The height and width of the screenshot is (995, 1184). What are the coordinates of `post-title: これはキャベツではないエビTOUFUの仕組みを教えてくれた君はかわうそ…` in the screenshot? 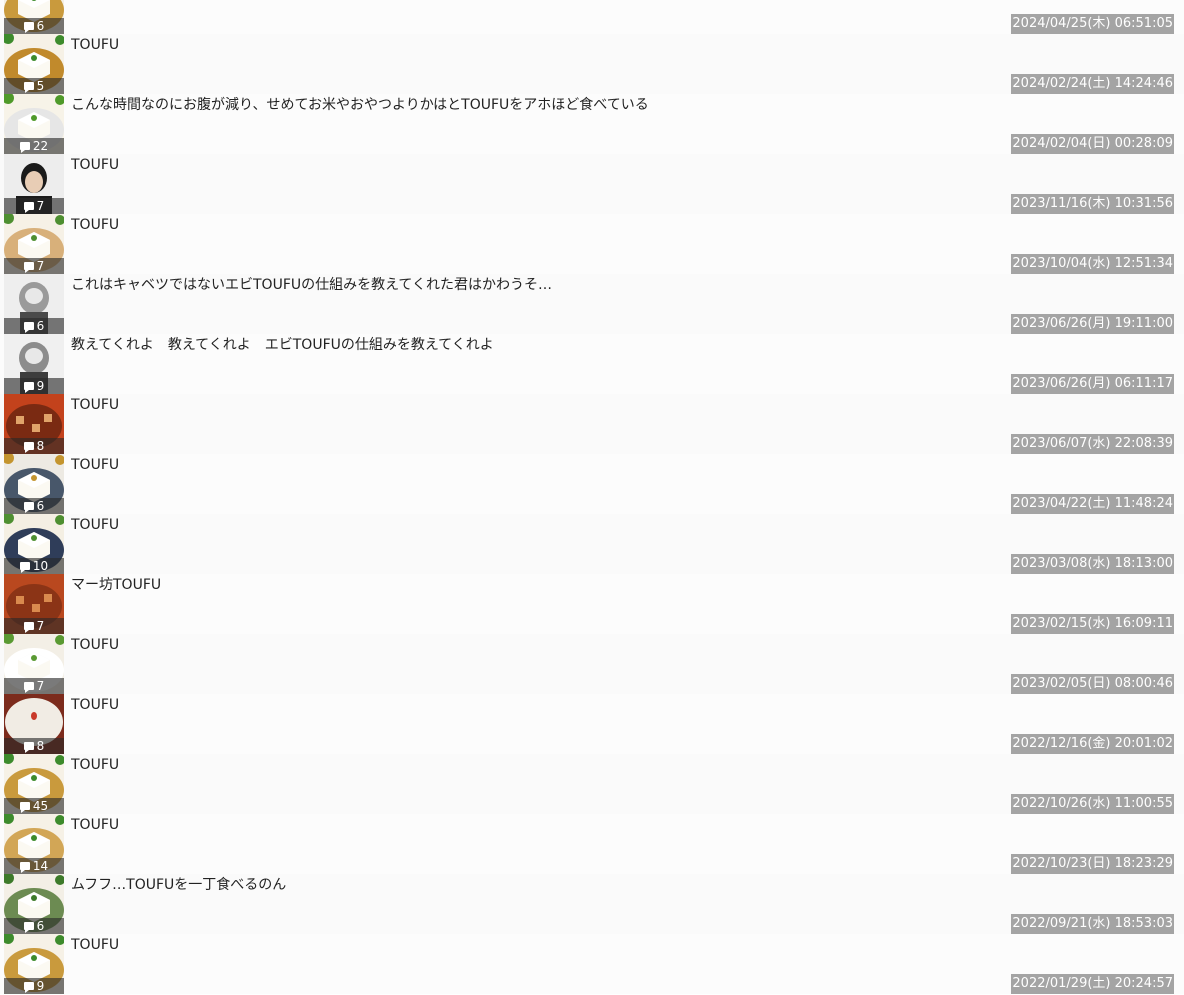 It's located at (311, 285).